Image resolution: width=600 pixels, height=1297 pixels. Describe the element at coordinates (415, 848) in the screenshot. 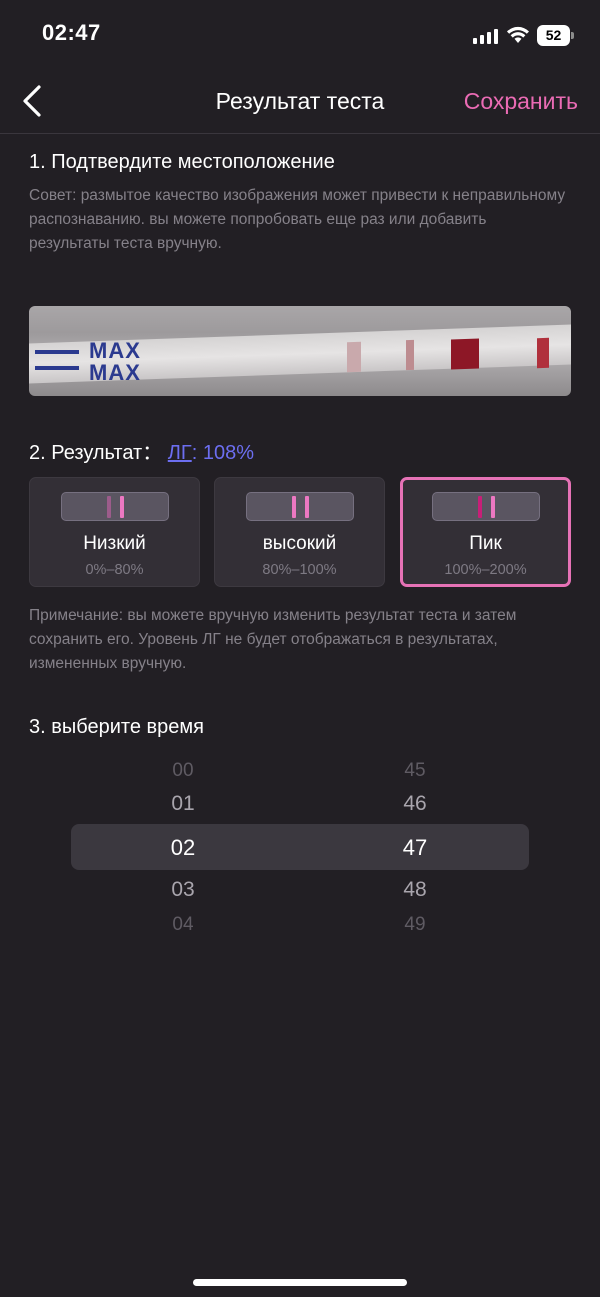

I see `minute-selected: 47` at that location.